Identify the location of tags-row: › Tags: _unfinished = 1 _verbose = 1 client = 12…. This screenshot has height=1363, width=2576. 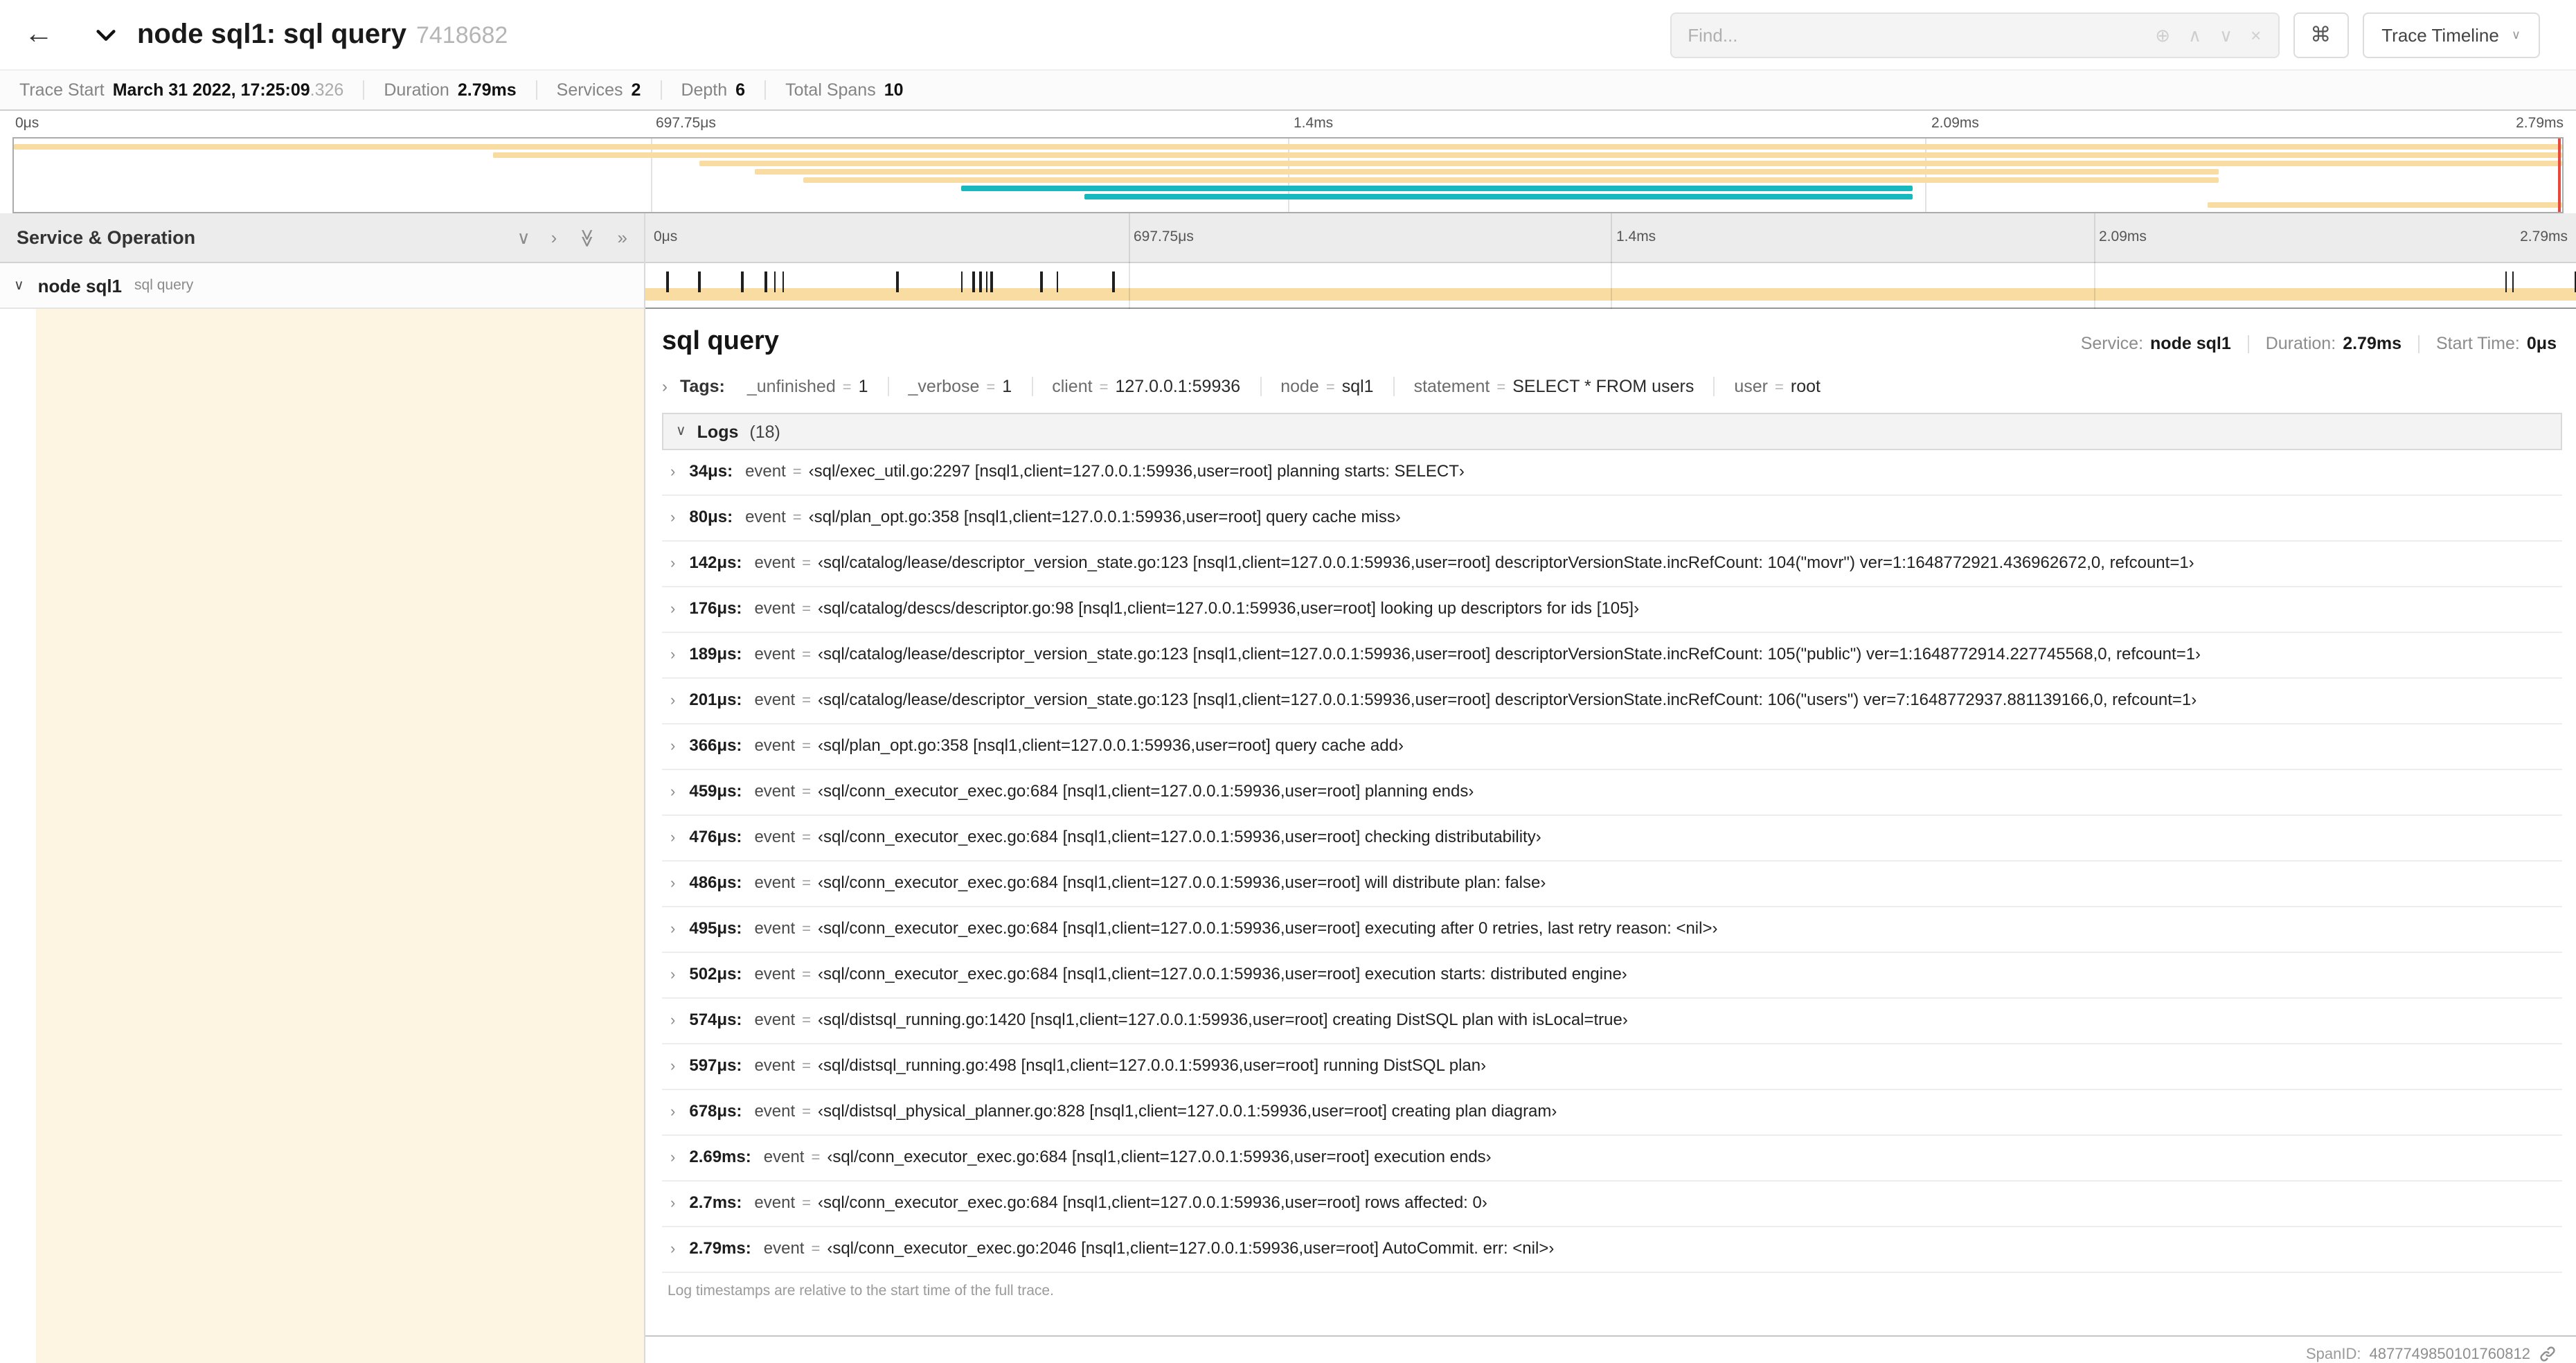
(1612, 387).